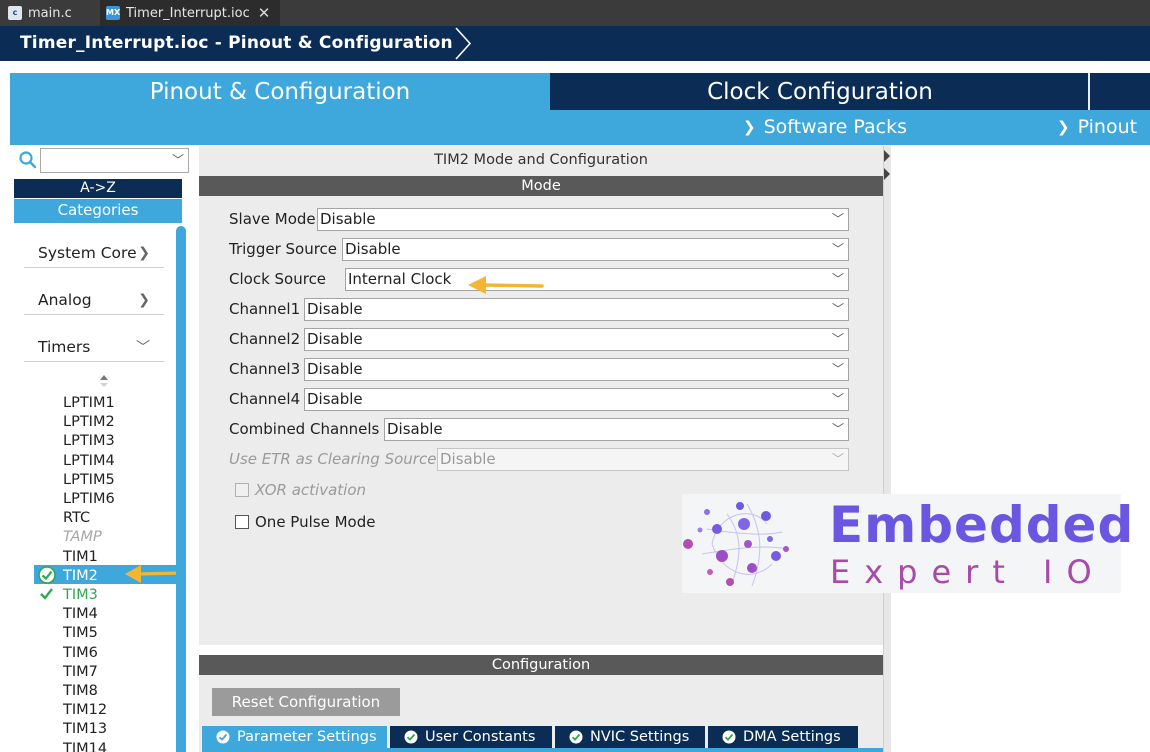 Image resolution: width=1150 pixels, height=752 pixels. I want to click on peripheral-item-tim2: TIM2, so click(80, 576).